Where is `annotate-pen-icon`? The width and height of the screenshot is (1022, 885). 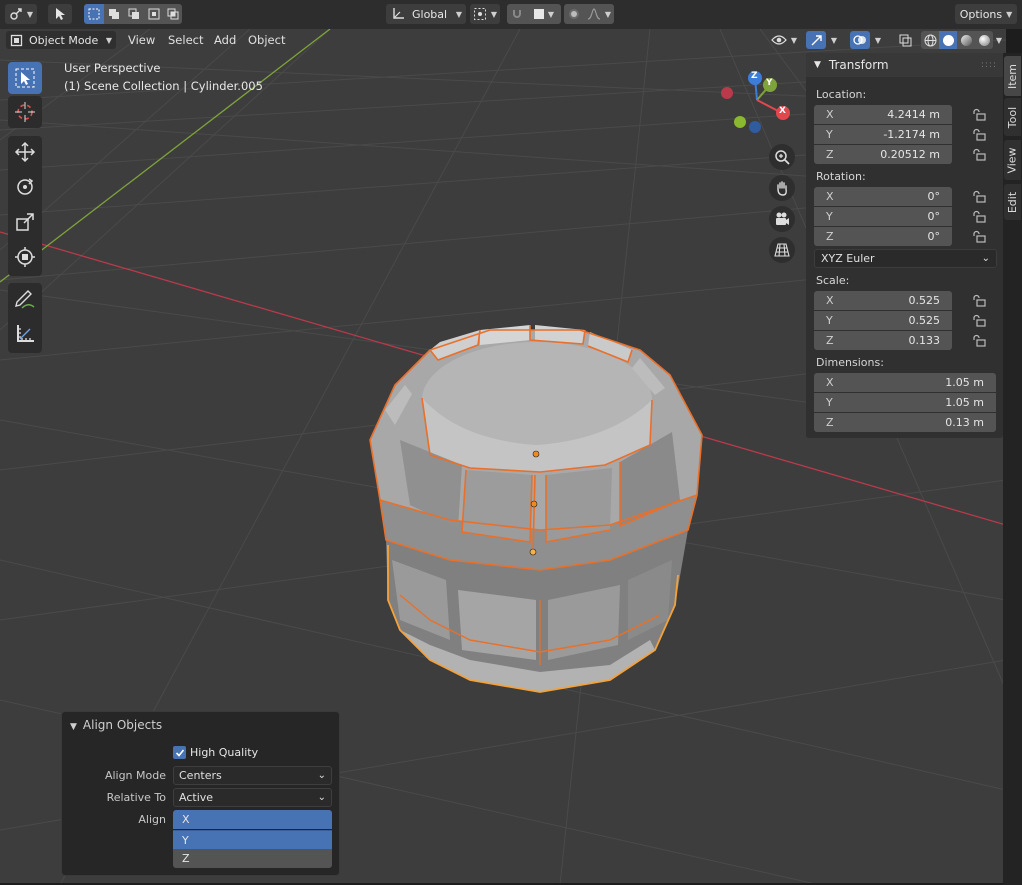 annotate-pen-icon is located at coordinates (25, 299).